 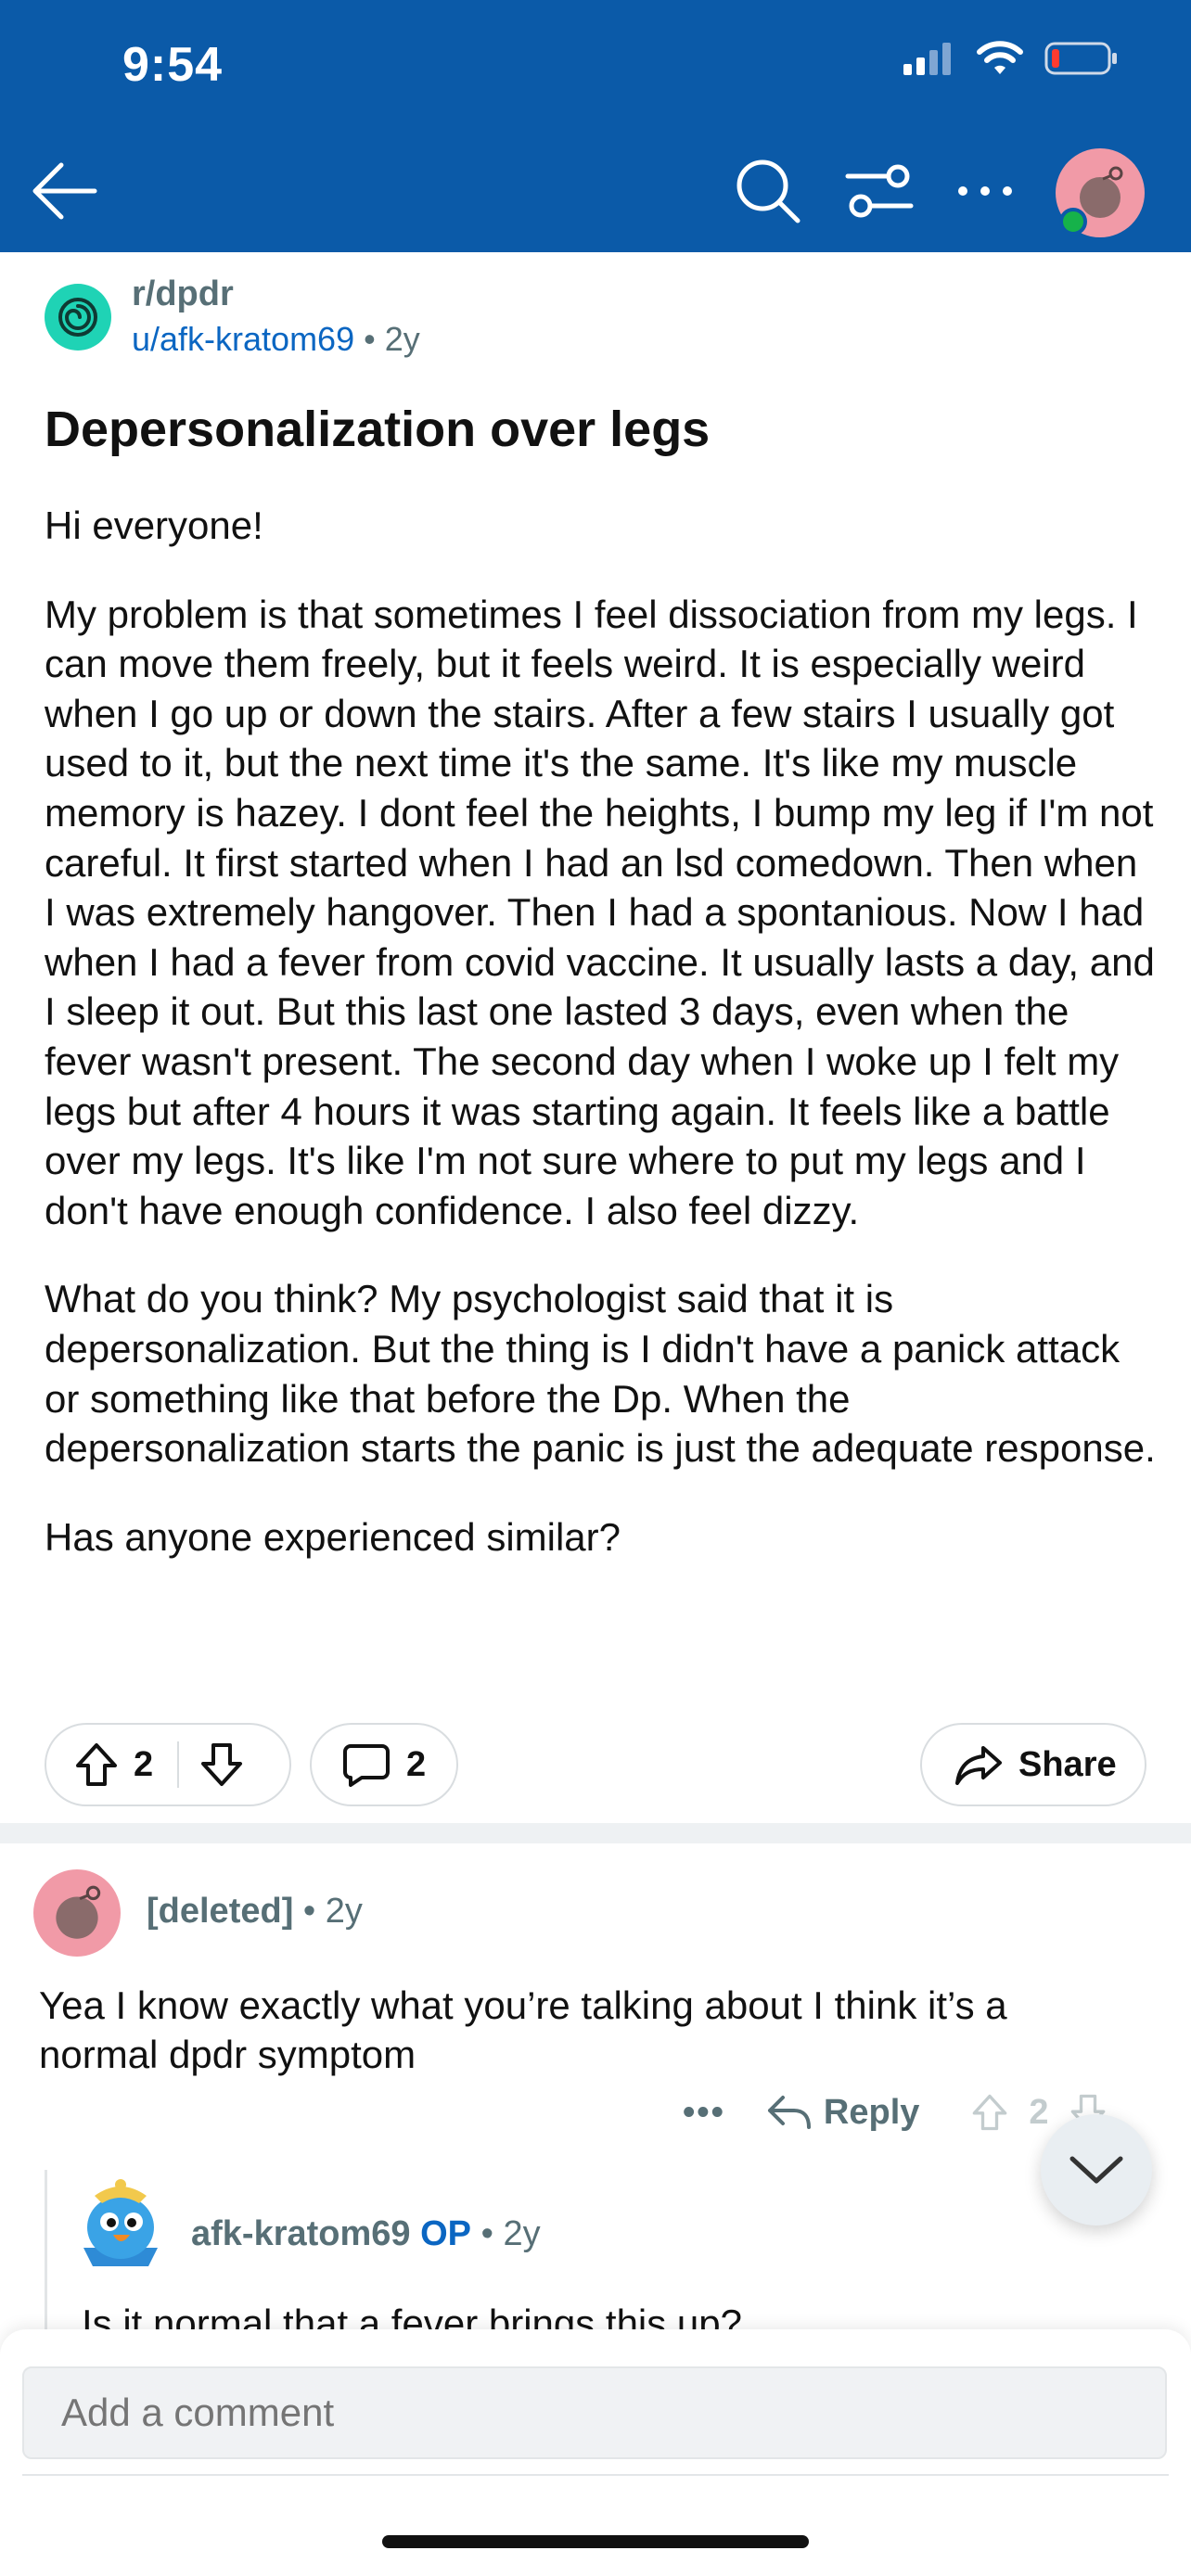 I want to click on comment-age: 2y, so click(x=344, y=1912).